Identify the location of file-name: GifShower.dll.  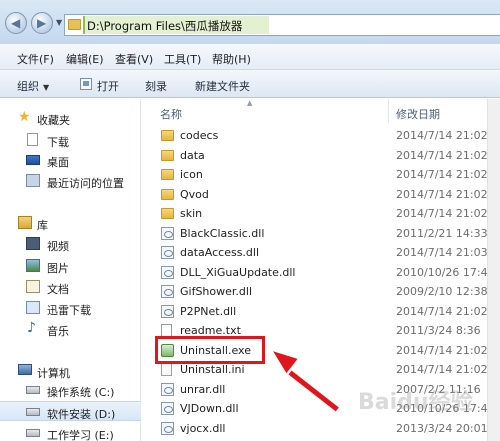
(216, 291).